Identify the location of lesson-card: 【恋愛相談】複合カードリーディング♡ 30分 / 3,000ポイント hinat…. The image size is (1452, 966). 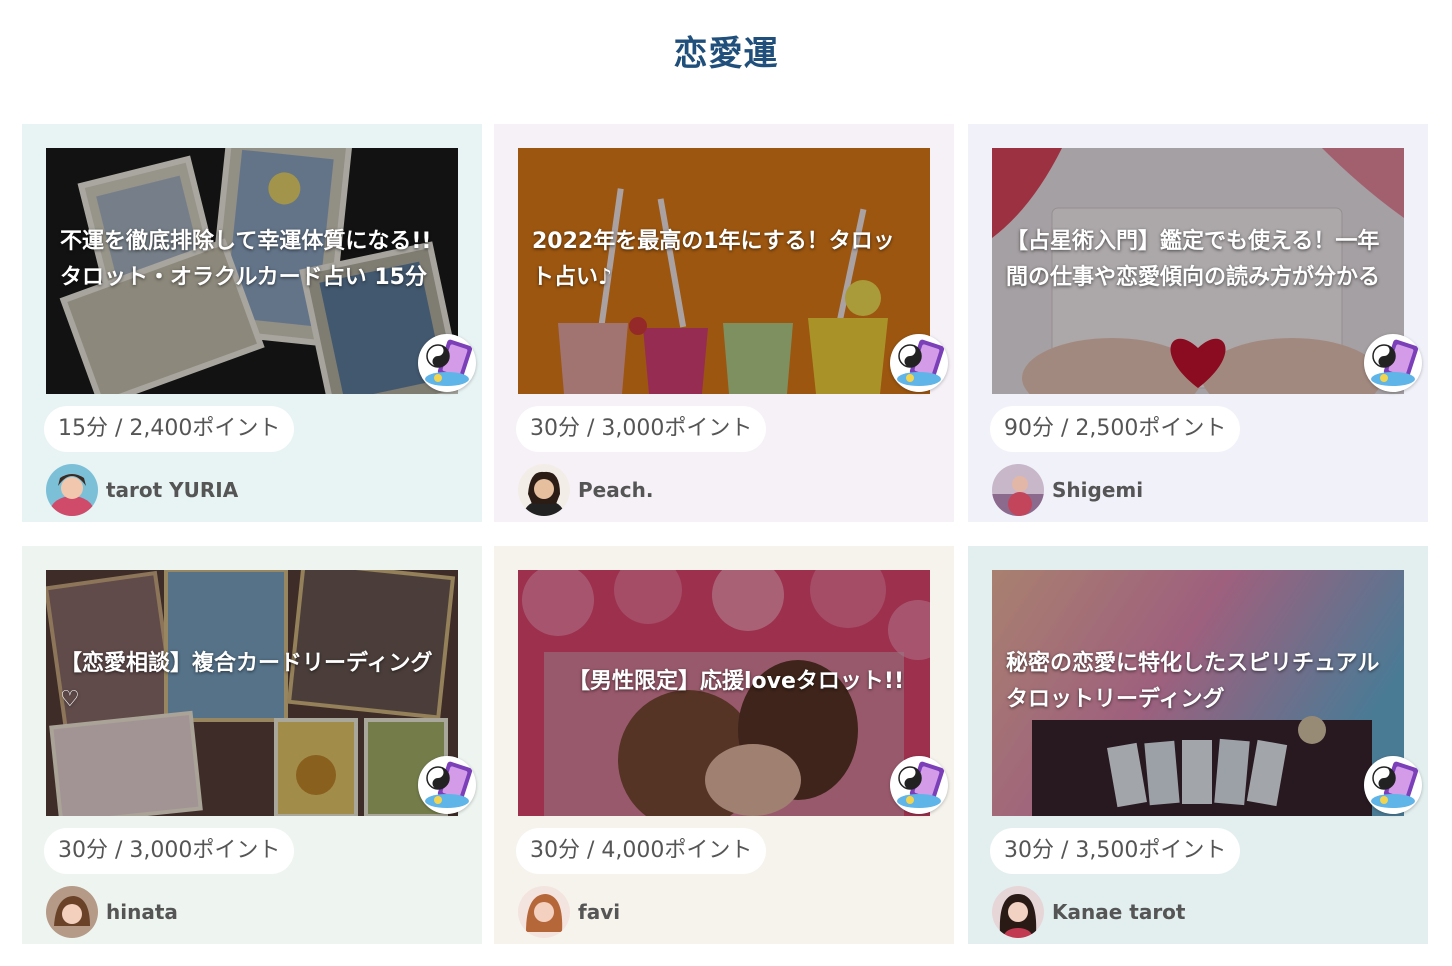
(252, 745).